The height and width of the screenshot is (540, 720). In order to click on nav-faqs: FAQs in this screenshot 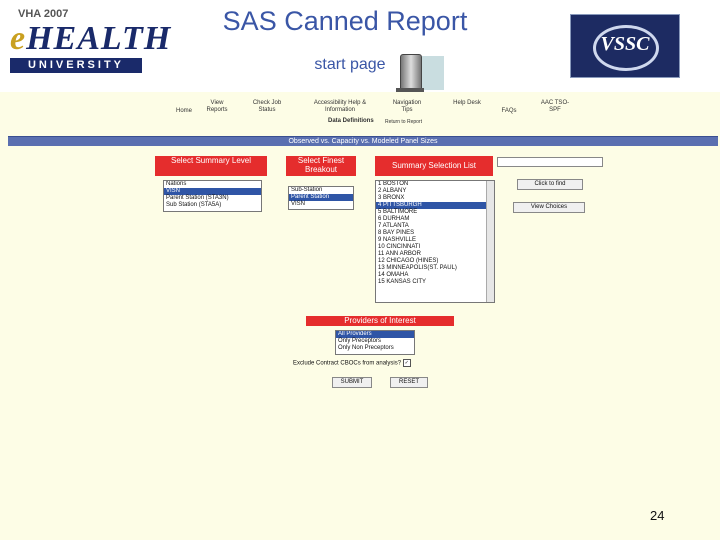, I will do `click(509, 111)`.